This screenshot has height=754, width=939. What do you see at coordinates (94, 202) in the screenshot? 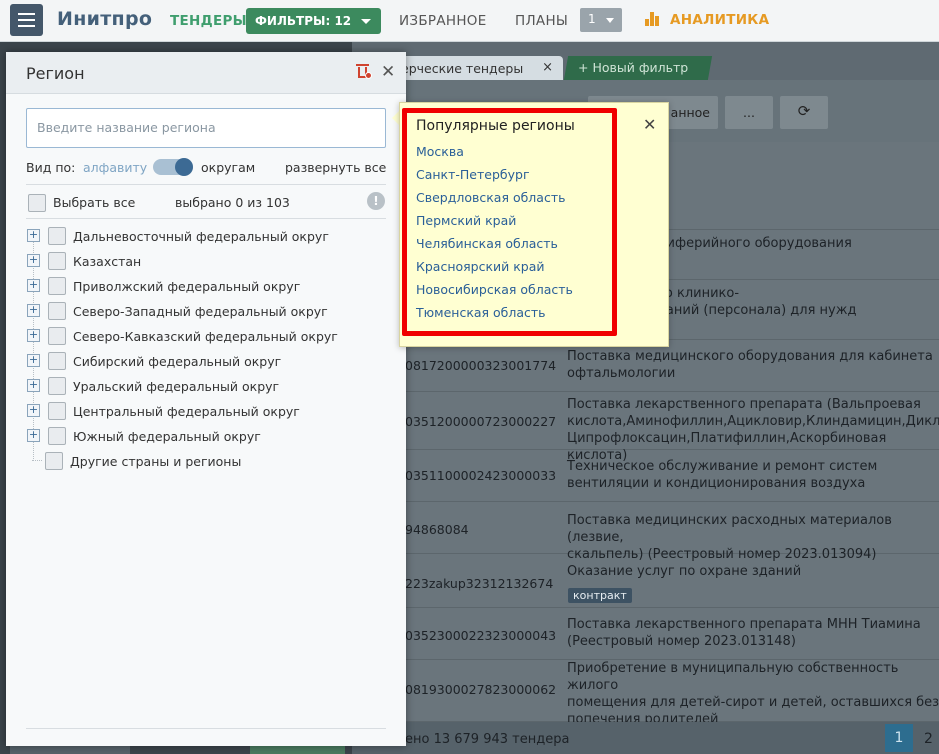
I see `select-all-label: Выбрать все` at bounding box center [94, 202].